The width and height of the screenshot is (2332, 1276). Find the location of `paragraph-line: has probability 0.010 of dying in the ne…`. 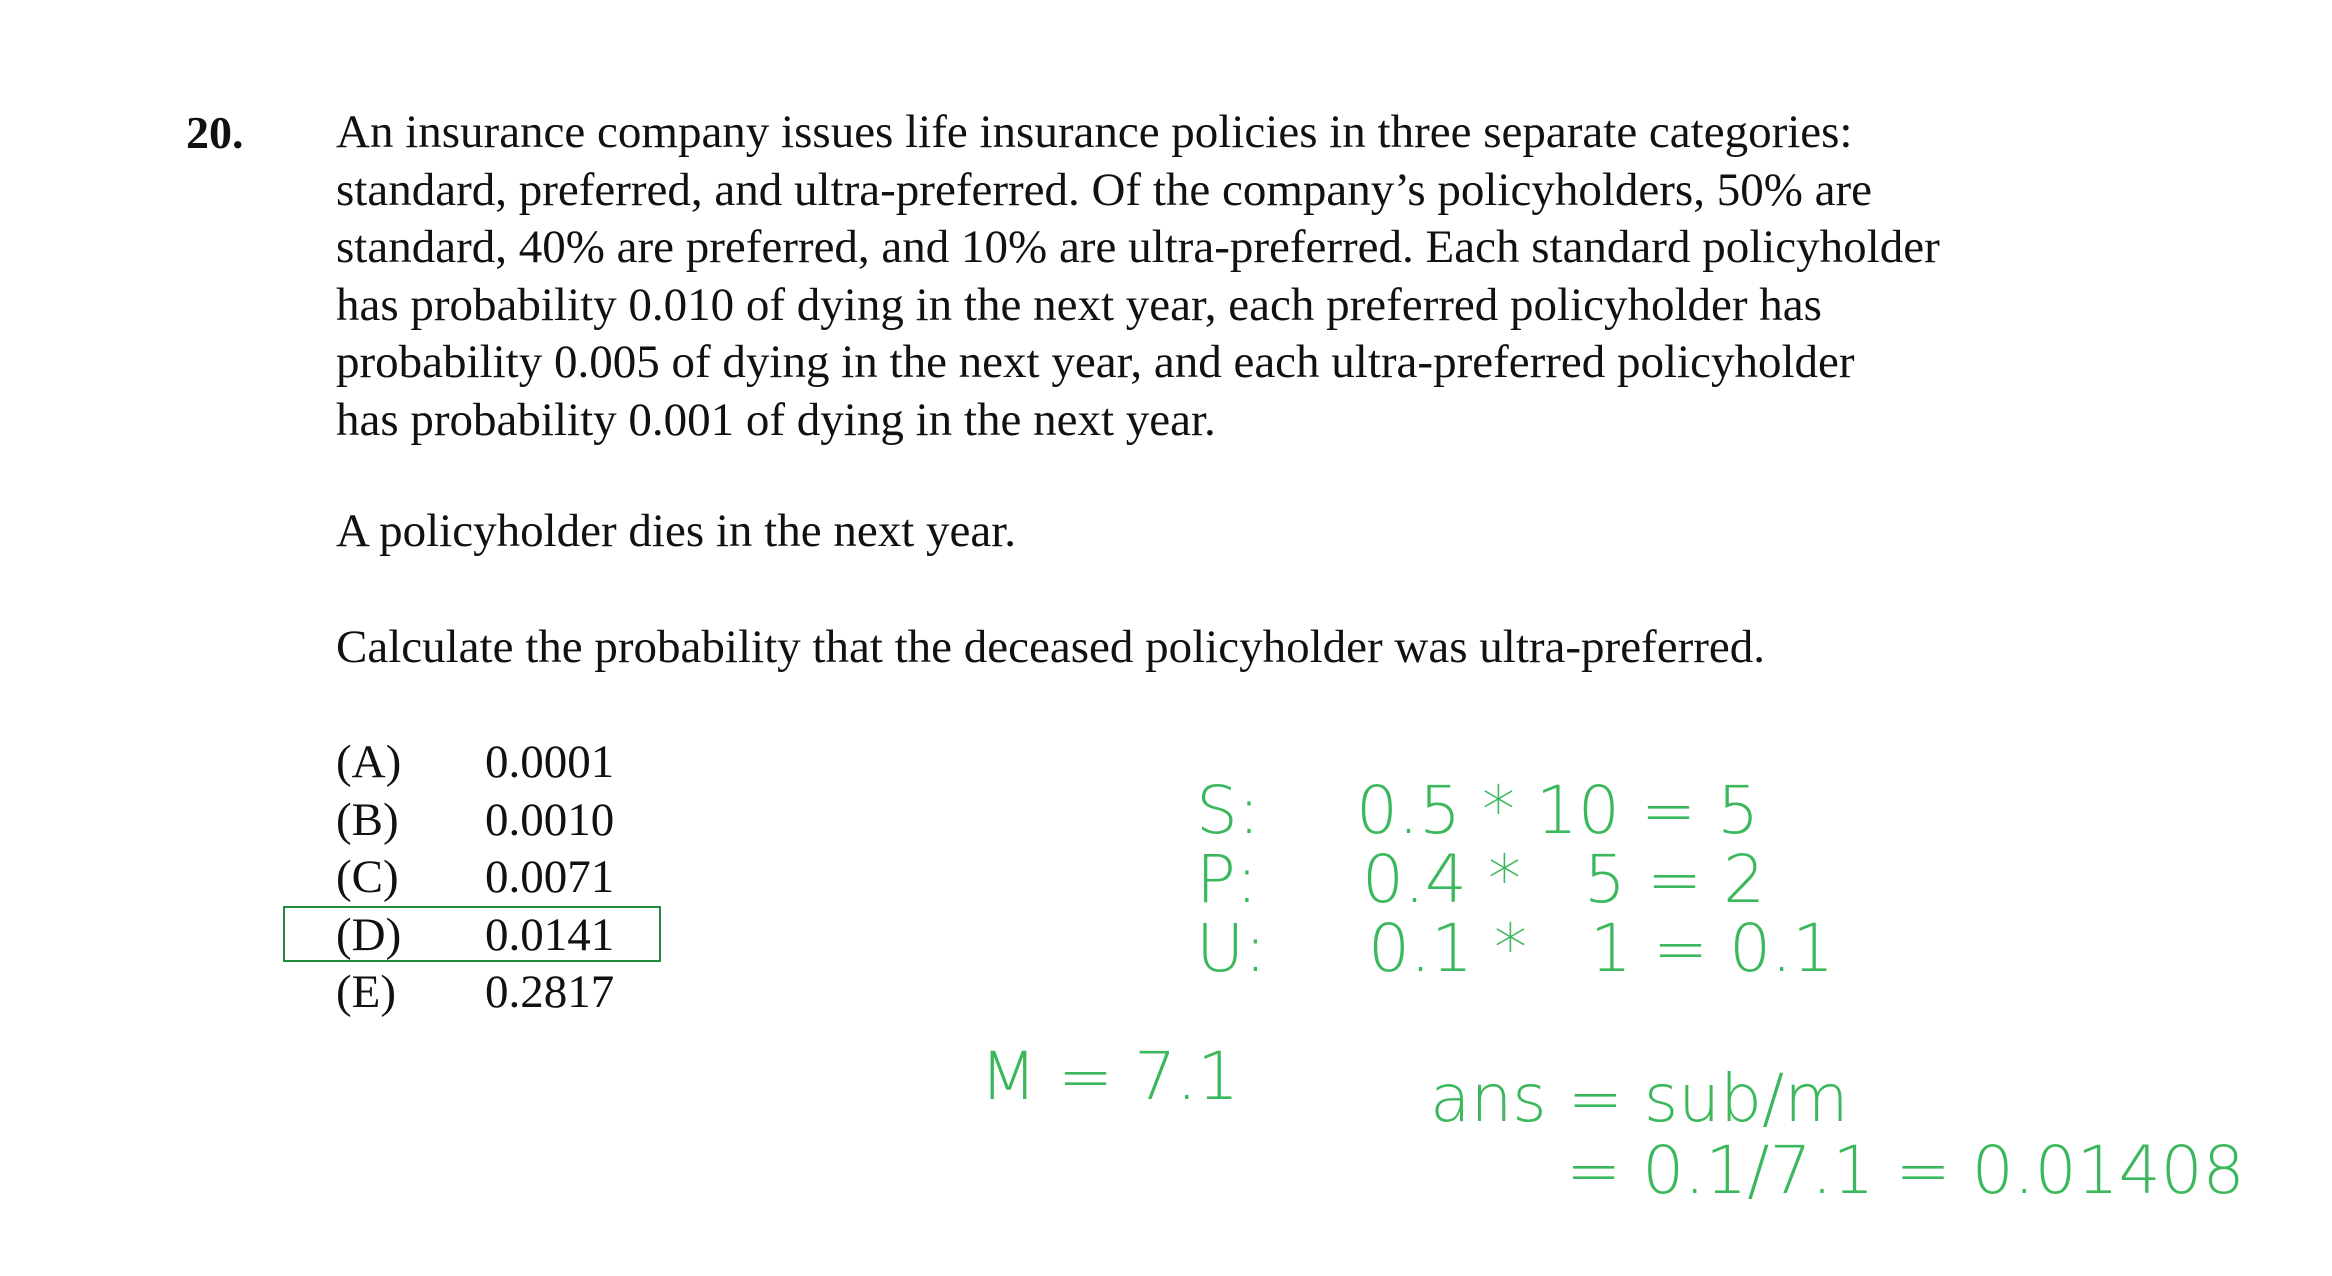

paragraph-line: has probability 0.010 of dying in the ne… is located at coordinates (1079, 304).